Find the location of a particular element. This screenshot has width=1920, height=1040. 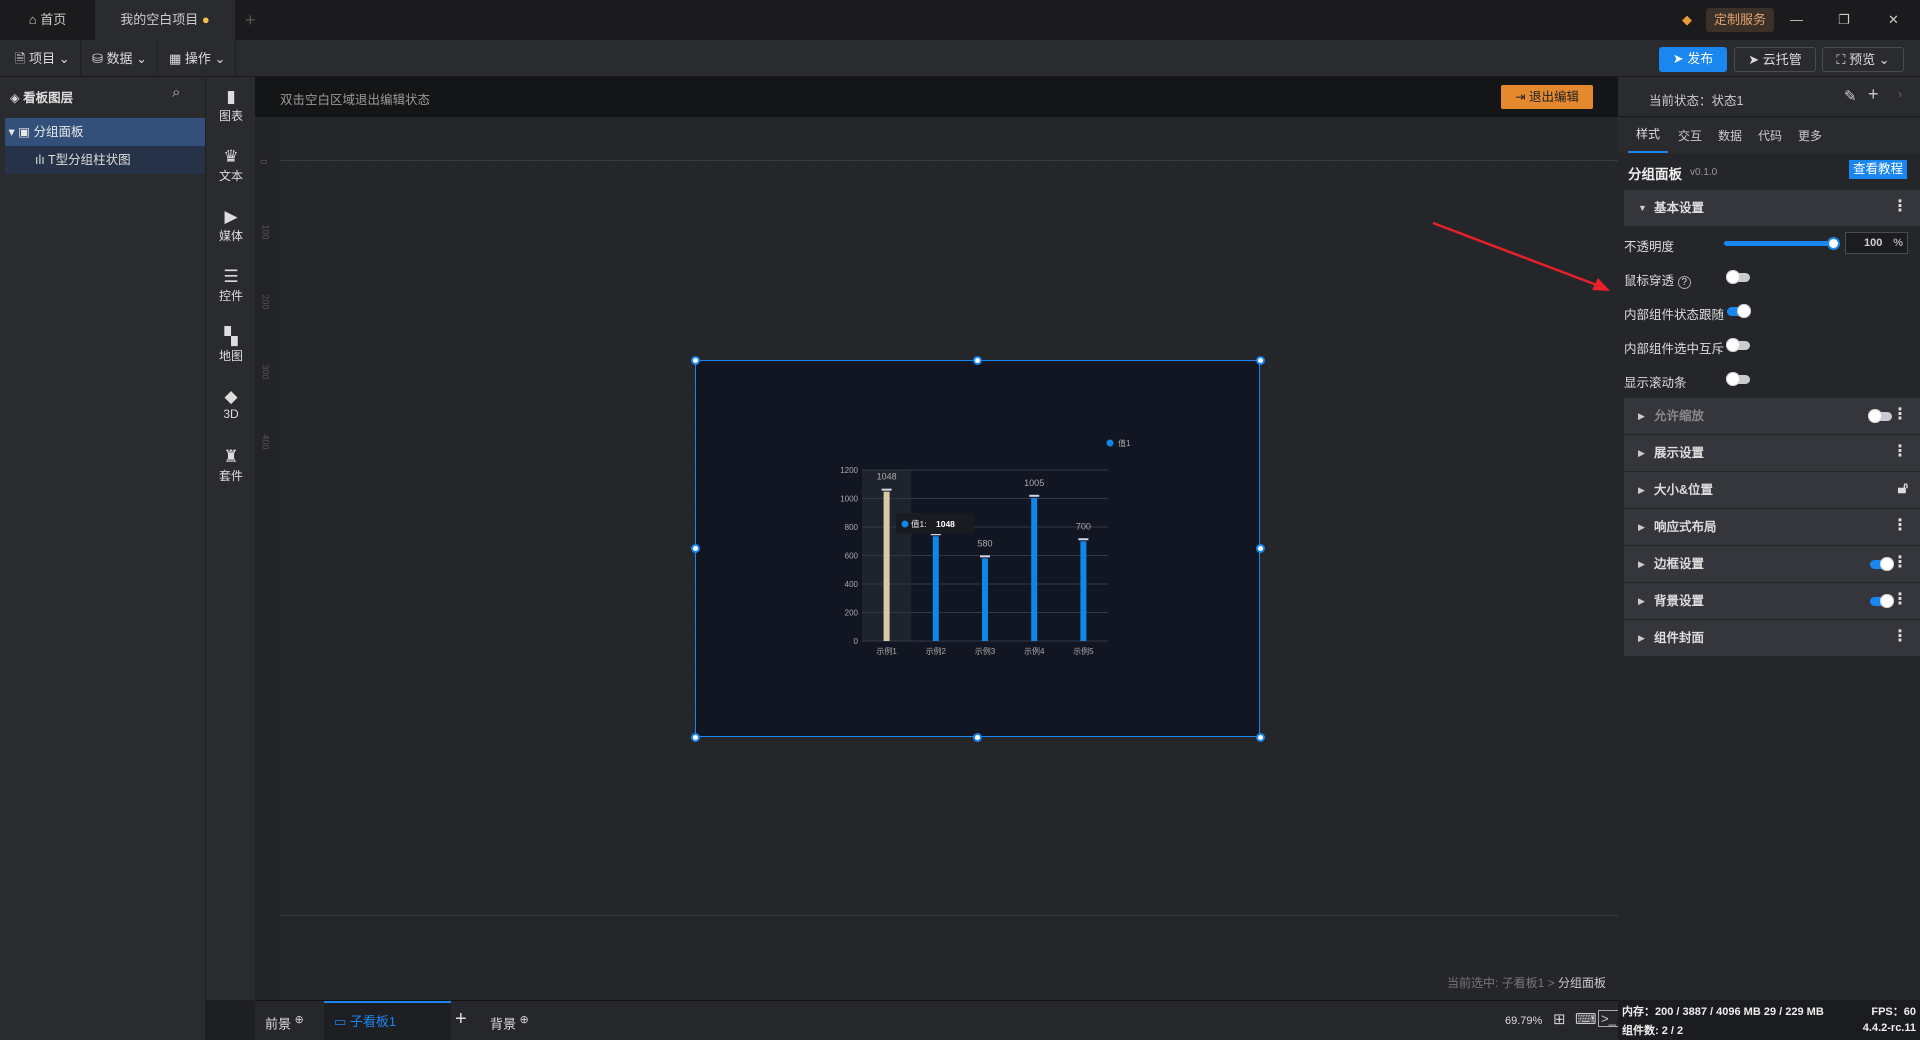

toolbar: 🗎 项目 ⌄ ⛁ 数据 ⌄ ▦ 操作 ⌄ ➤ 发布 ➤ 云托管 ⛶ 预览 ⌄ is located at coordinates (960, 58).